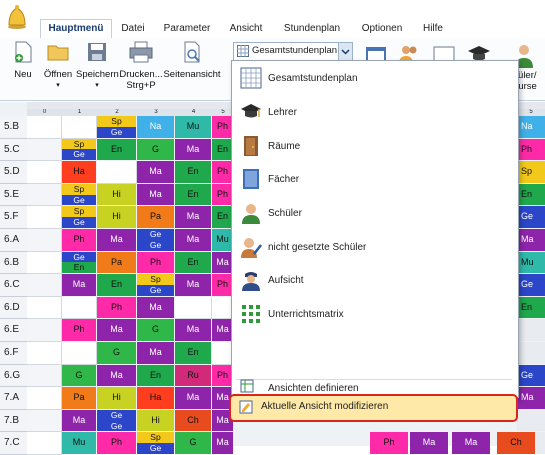 Image resolution: width=545 pixels, height=455 pixels. What do you see at coordinates (141, 65) in the screenshot?
I see `print-button: Drucken... Strg+P` at bounding box center [141, 65].